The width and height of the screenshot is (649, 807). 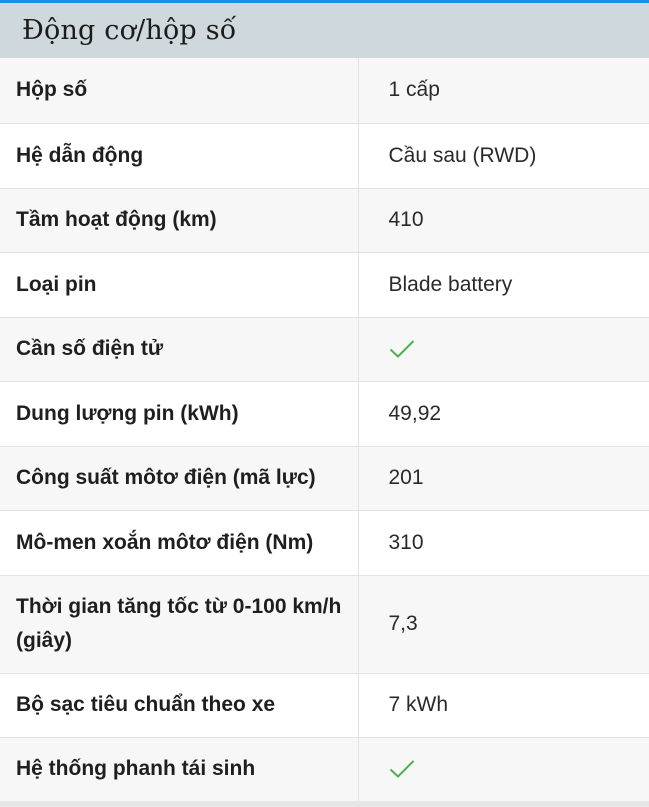 I want to click on row-label: Dung lượng pin (kWh), so click(x=179, y=414).